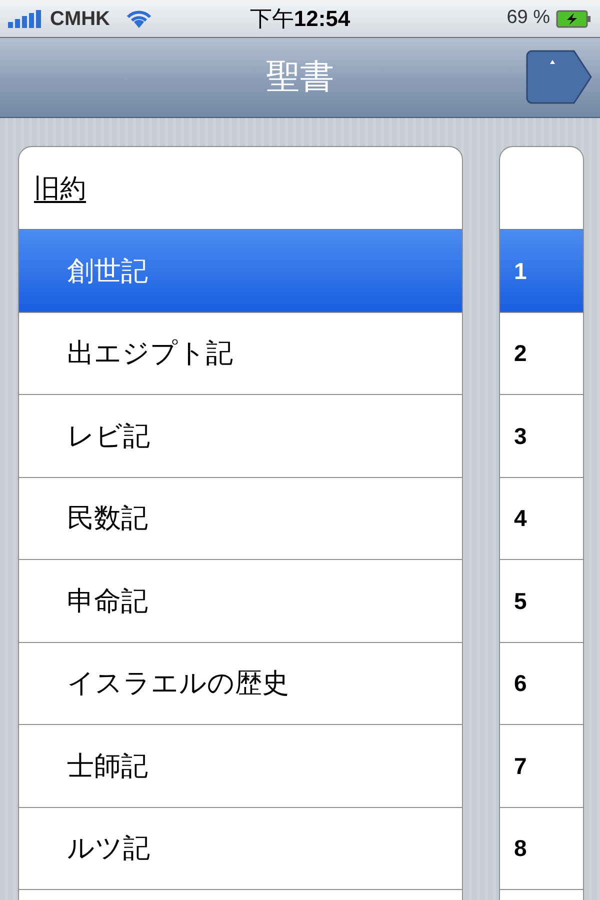 The width and height of the screenshot is (600, 900). What do you see at coordinates (139, 18) in the screenshot?
I see `wifi-icon` at bounding box center [139, 18].